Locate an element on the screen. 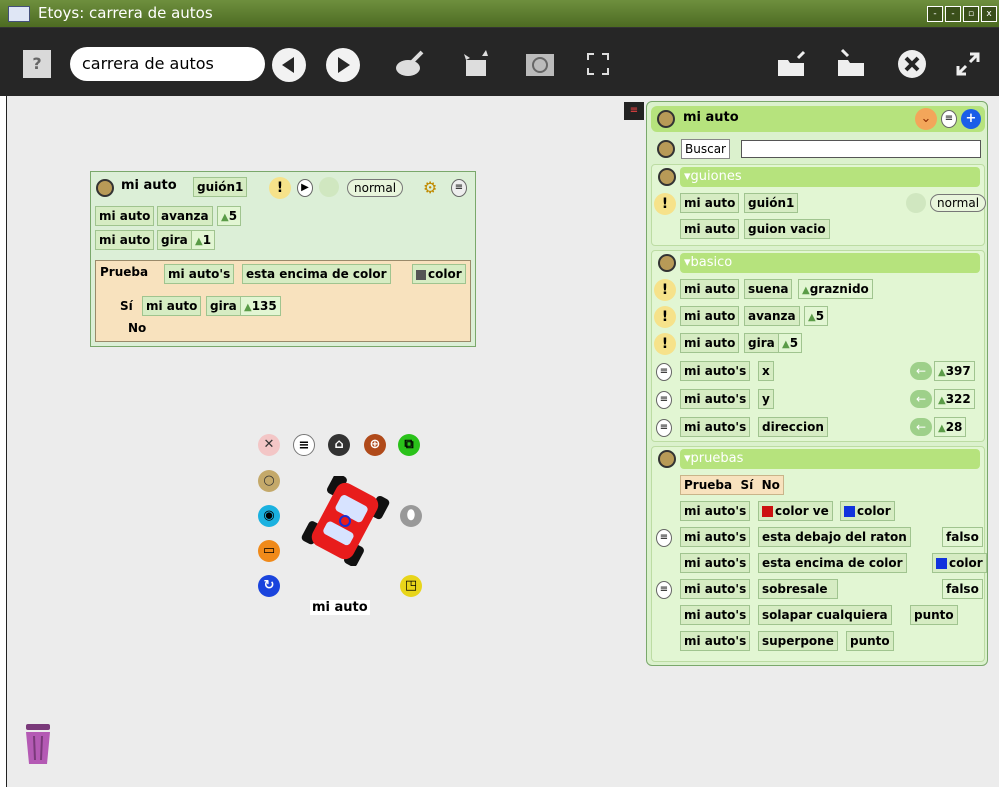 The height and width of the screenshot is (787, 999). pruebas-row-5-post: punto is located at coordinates (934, 615).